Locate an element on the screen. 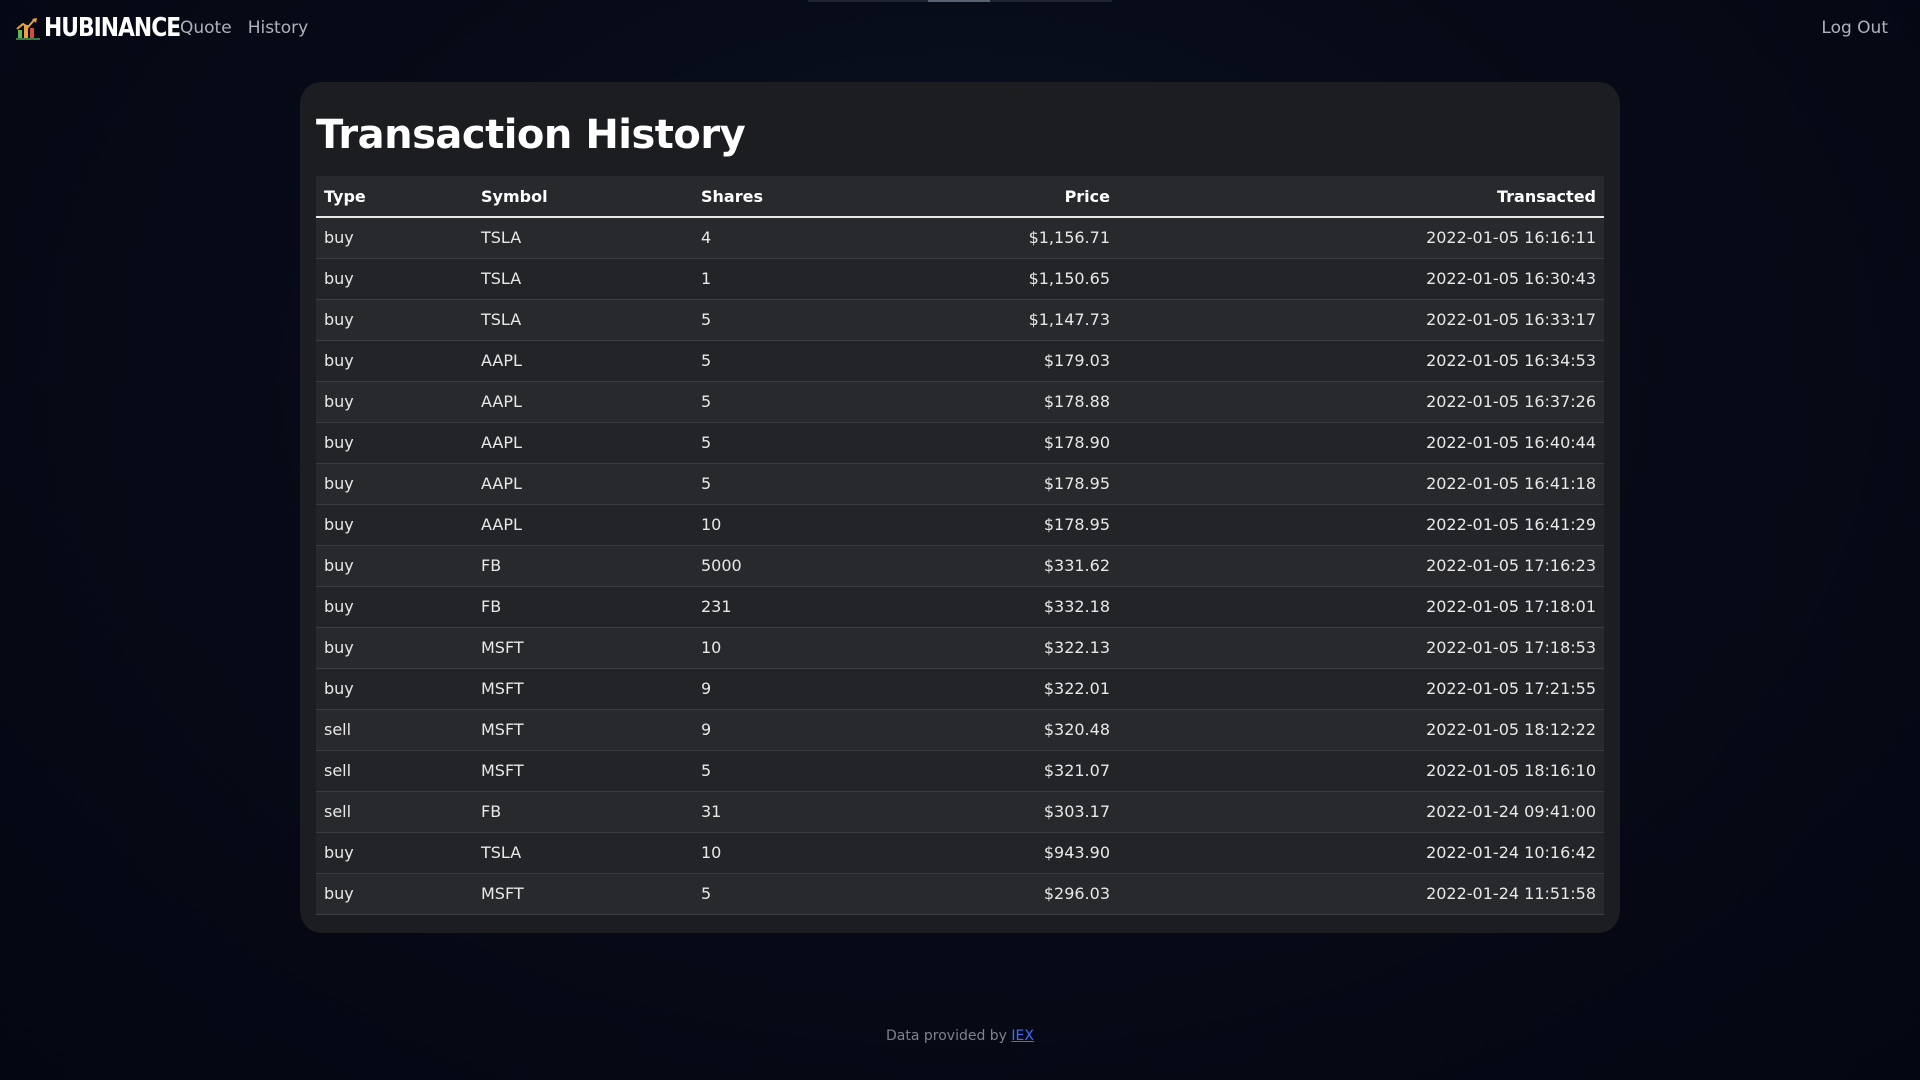 The image size is (1920, 1080). cell-price: $178.90 is located at coordinates (1018, 443).